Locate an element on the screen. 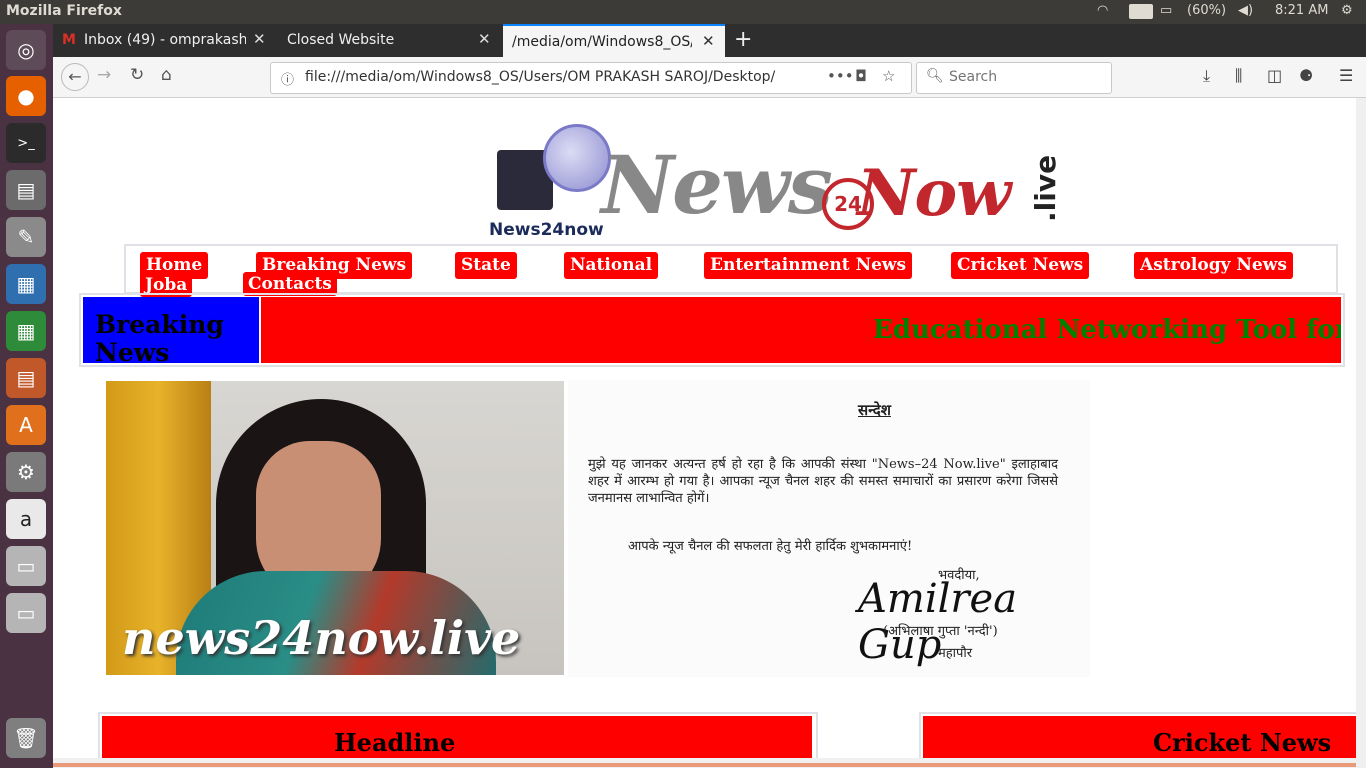  site-logo: News24now News 24 Now .live is located at coordinates (775, 180).